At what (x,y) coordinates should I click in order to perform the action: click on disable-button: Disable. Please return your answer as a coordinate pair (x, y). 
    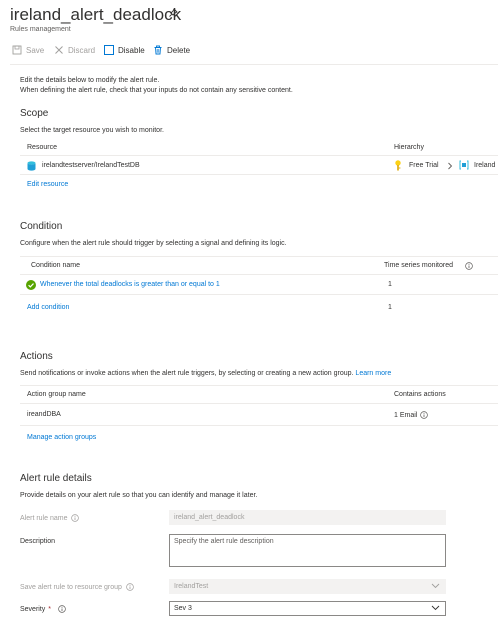
    Looking at the image, I should click on (124, 50).